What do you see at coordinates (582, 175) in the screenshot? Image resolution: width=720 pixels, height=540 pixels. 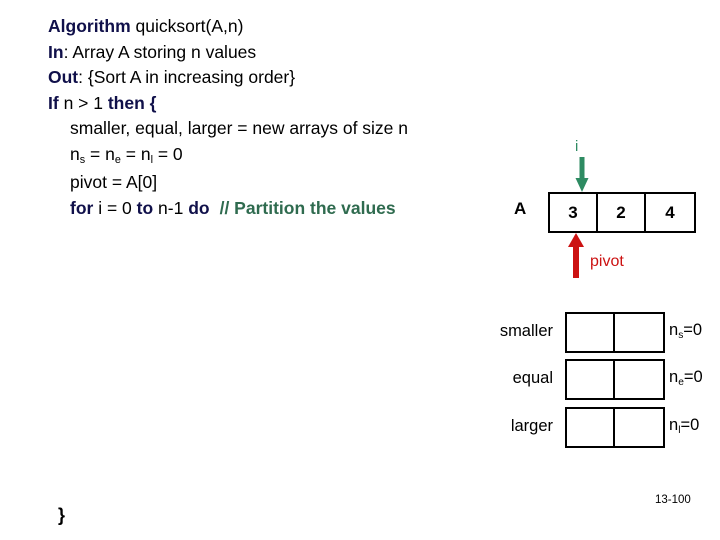 I see `index-arrow-down-icon` at bounding box center [582, 175].